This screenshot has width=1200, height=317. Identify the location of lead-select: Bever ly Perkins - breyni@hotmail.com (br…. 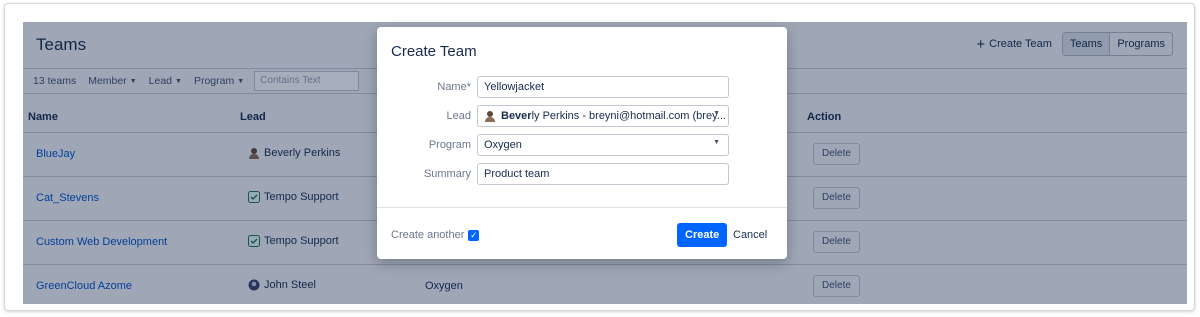
(603, 116).